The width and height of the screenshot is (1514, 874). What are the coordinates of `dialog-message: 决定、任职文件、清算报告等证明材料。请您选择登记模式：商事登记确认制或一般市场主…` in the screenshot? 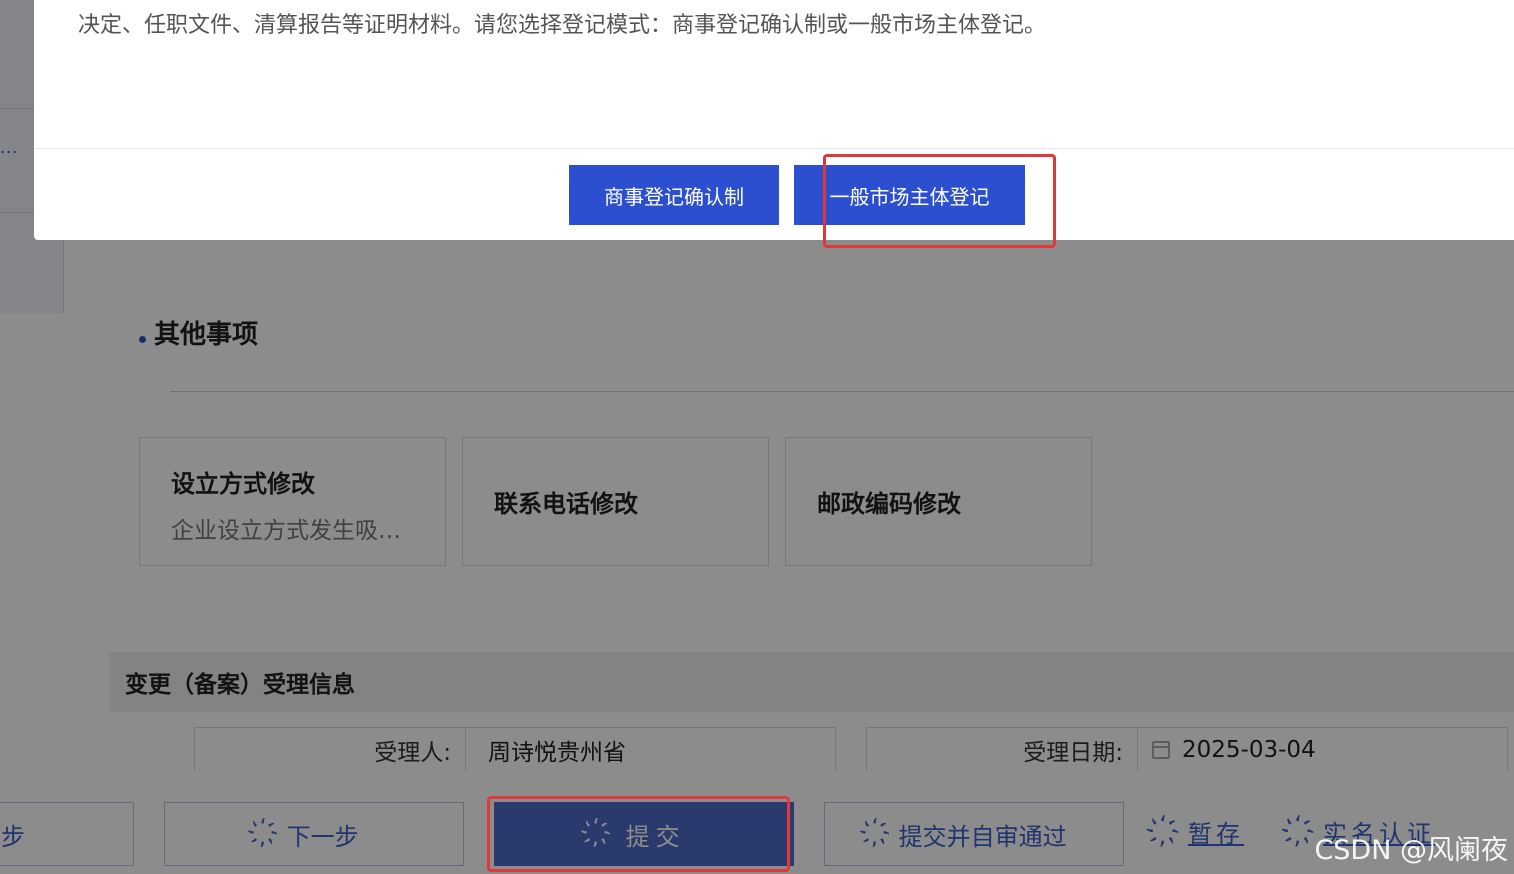 It's located at (562, 25).